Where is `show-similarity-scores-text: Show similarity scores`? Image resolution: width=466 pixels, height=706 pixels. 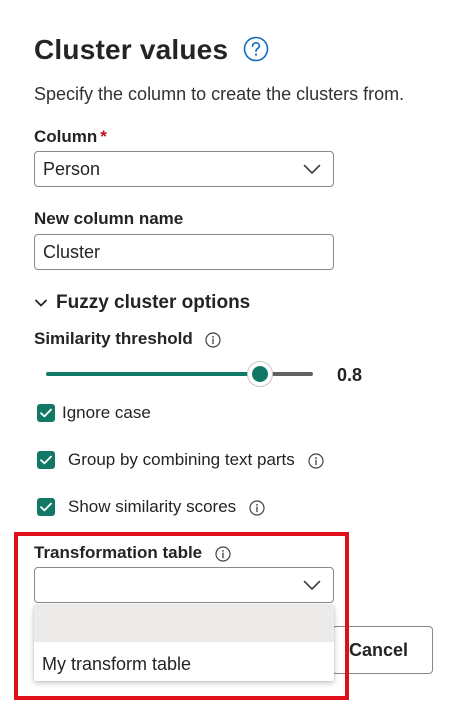 show-similarity-scores-text: Show similarity scores is located at coordinates (152, 506).